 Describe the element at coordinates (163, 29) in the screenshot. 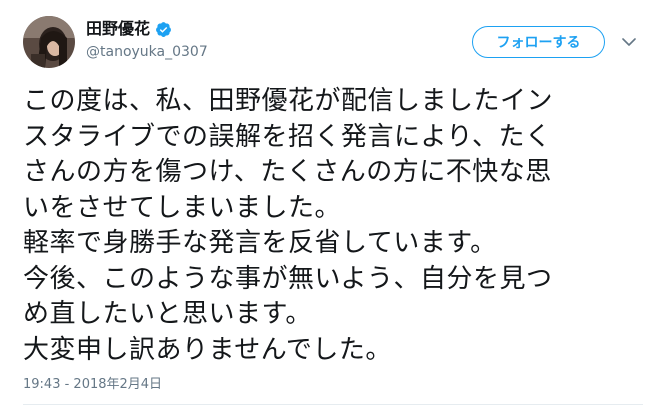

I see `verified-badge-icon` at that location.